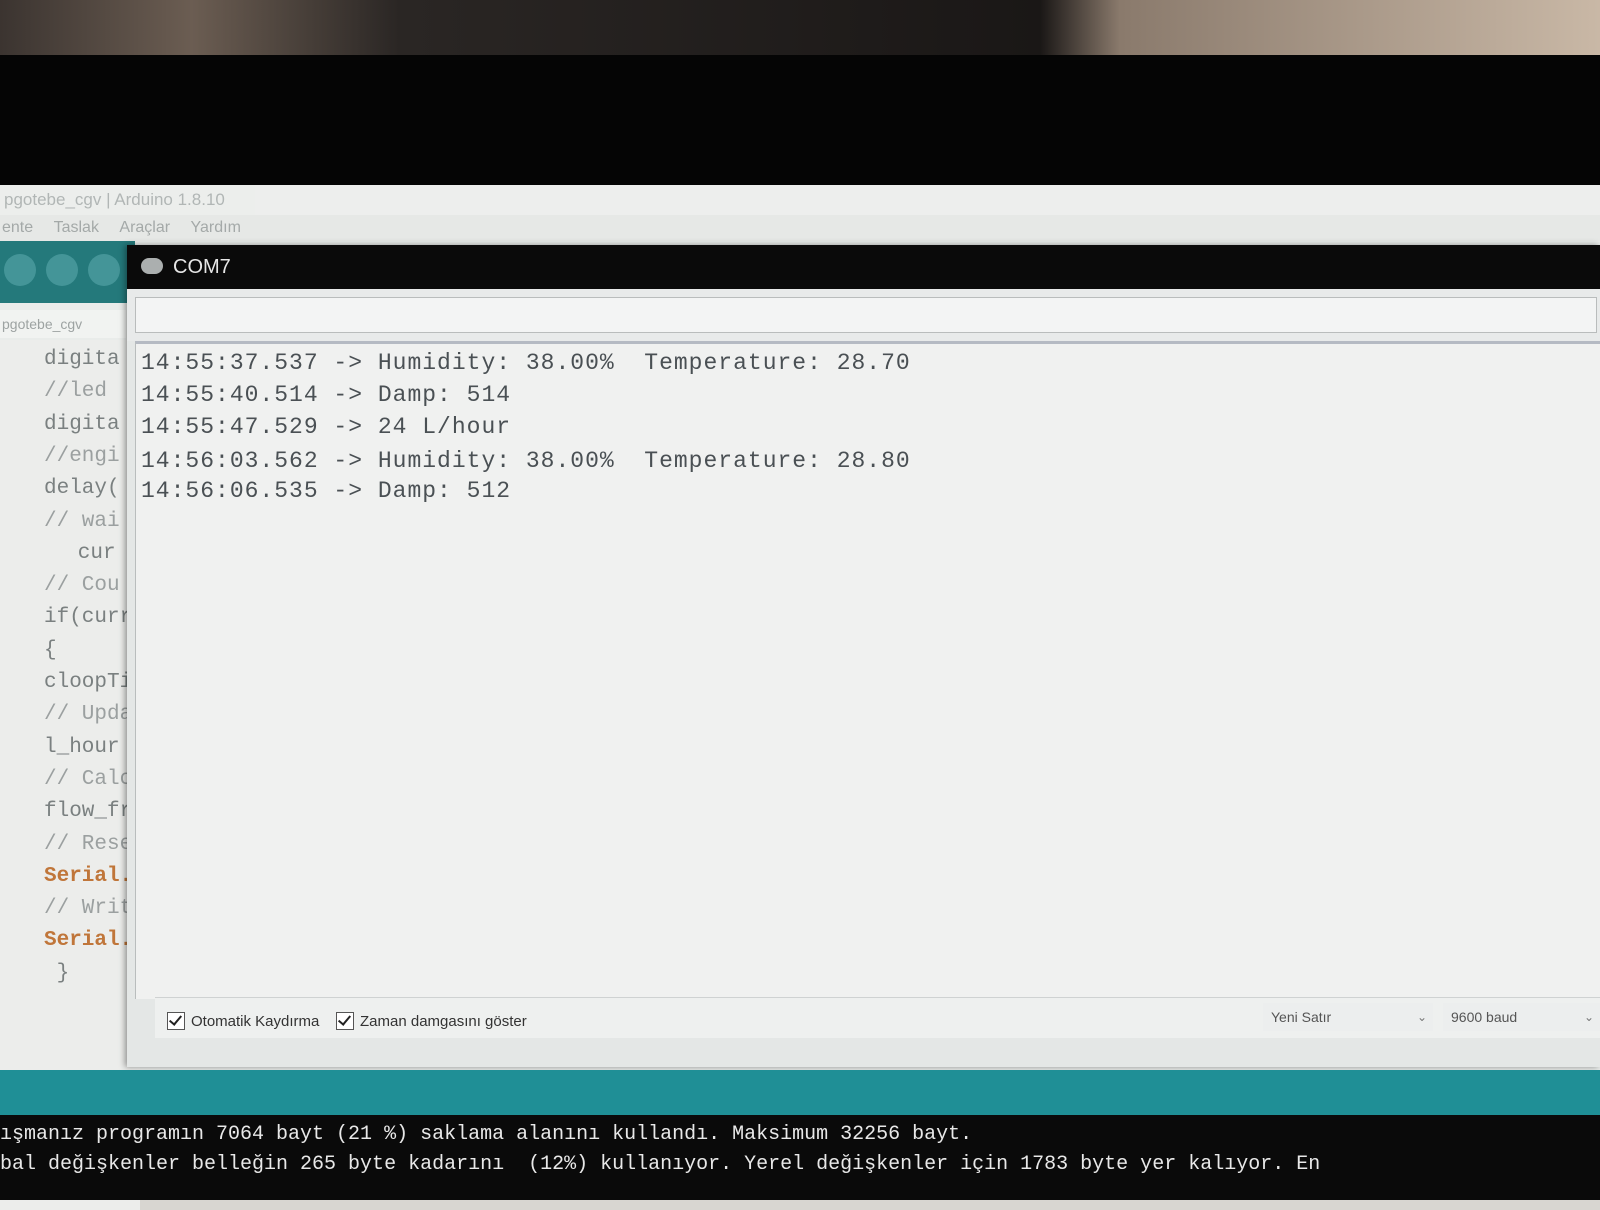  What do you see at coordinates (57, 973) in the screenshot?
I see `code-line: }` at bounding box center [57, 973].